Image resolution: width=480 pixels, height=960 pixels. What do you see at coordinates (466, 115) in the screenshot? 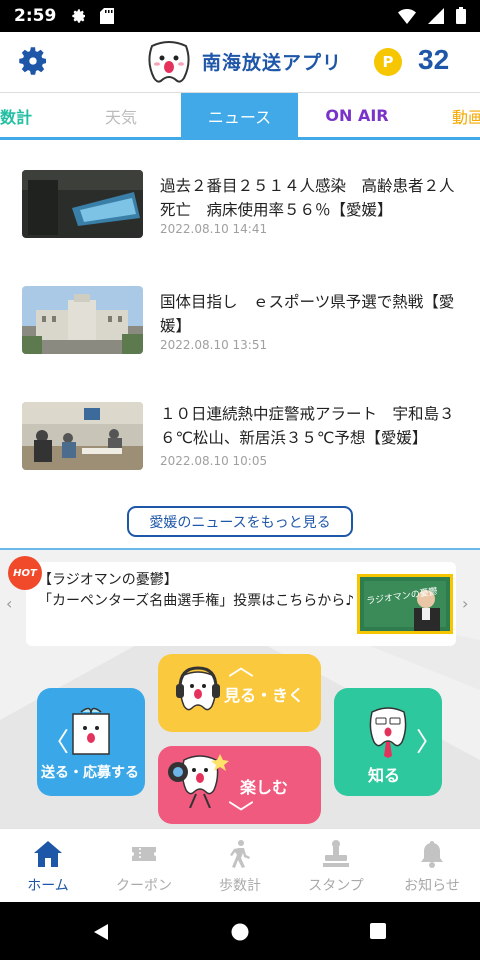
I see `tab-video: 動画` at bounding box center [466, 115].